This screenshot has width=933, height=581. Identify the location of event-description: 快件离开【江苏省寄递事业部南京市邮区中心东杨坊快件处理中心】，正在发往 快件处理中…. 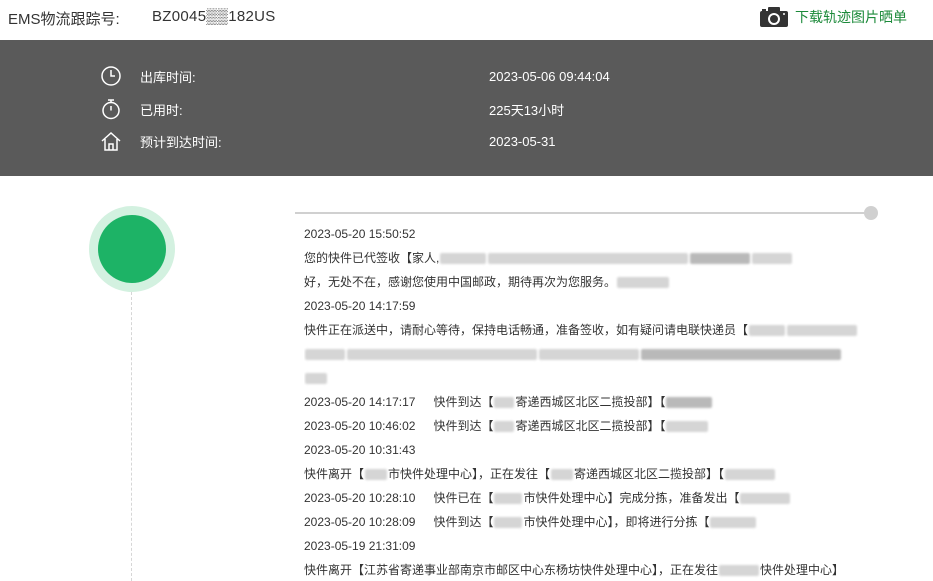
(574, 570).